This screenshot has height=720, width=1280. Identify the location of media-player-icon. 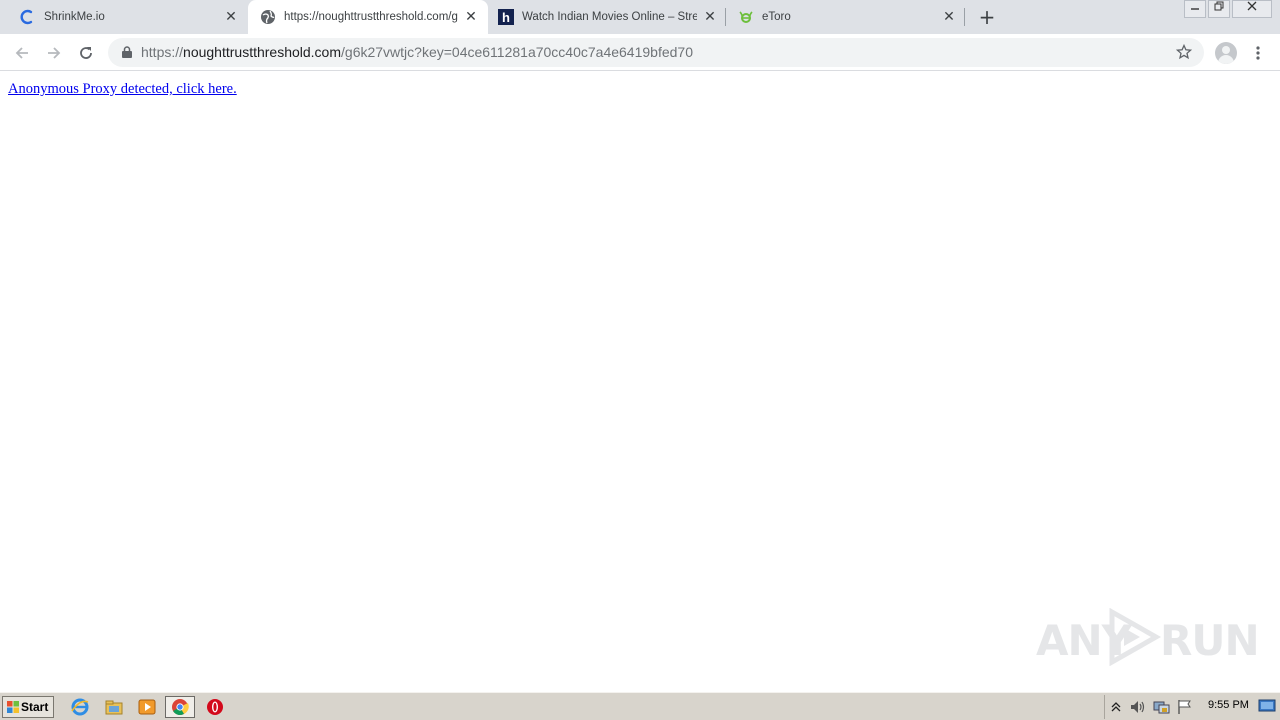
(147, 707).